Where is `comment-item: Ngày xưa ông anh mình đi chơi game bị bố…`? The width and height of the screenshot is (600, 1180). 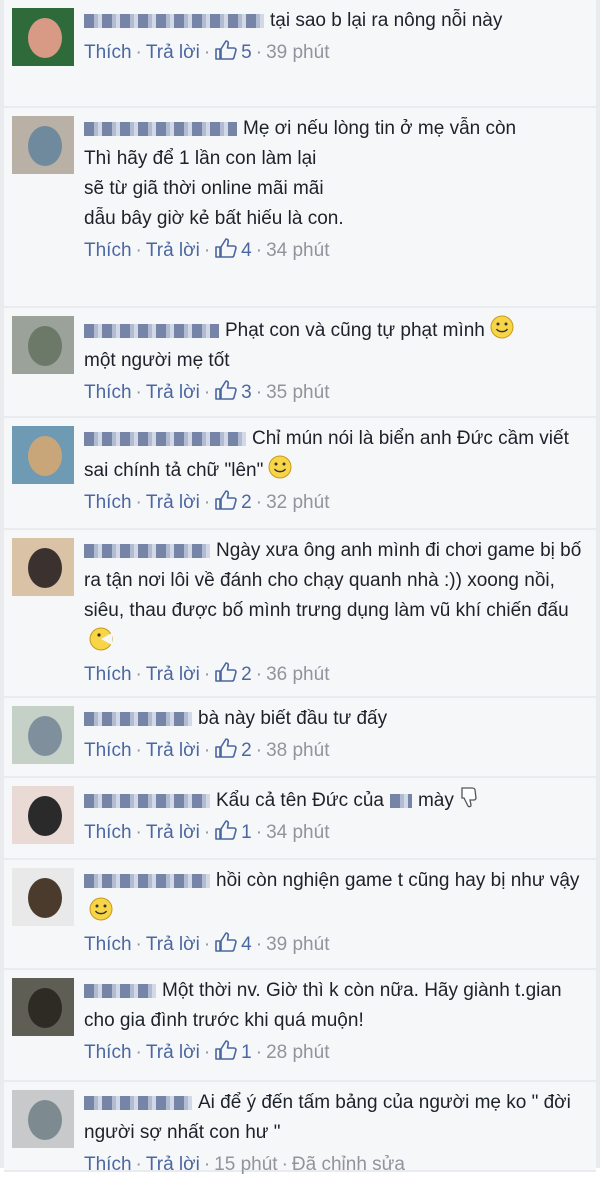 comment-item: Ngày xưa ông anh mình đi chơi game bị bố… is located at coordinates (300, 614).